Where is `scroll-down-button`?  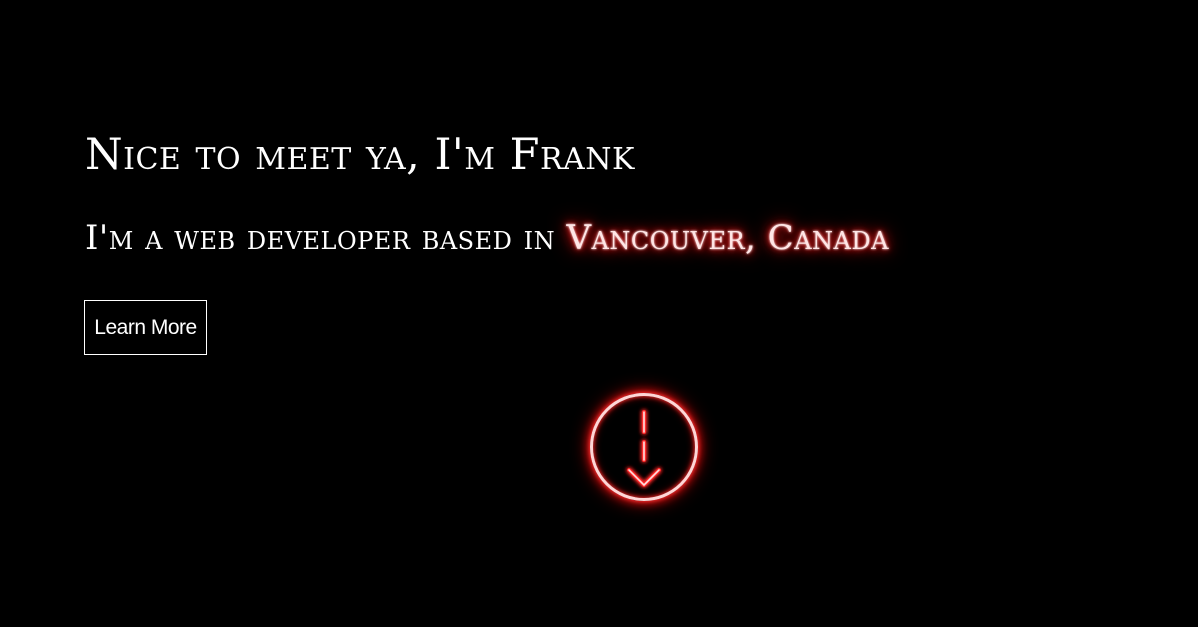
scroll-down-button is located at coordinates (644, 447).